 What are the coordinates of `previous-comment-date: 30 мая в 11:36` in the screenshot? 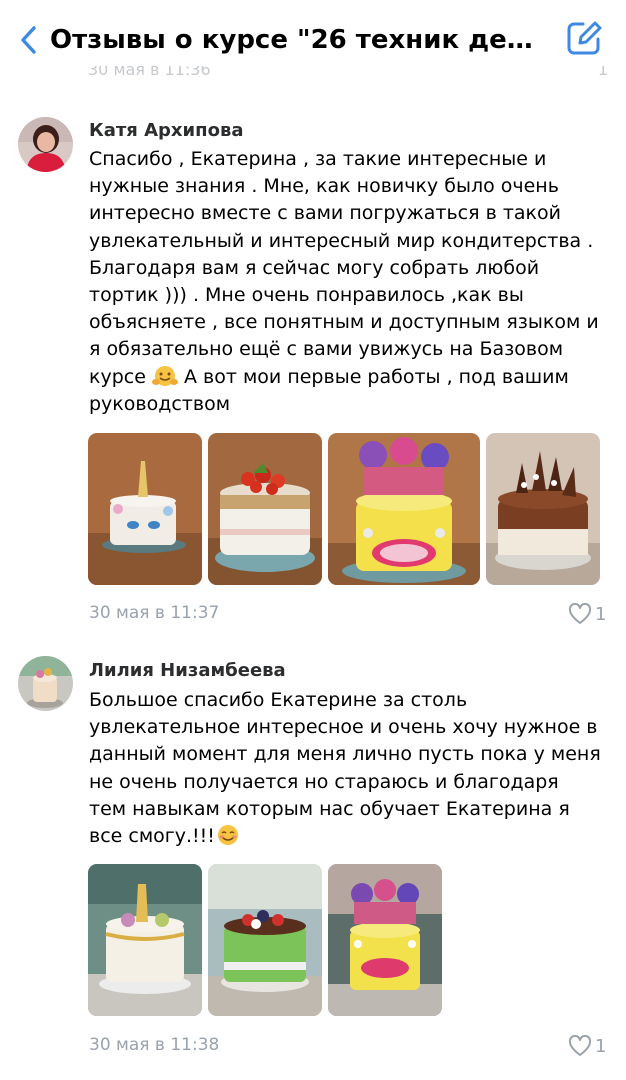 It's located at (149, 72).